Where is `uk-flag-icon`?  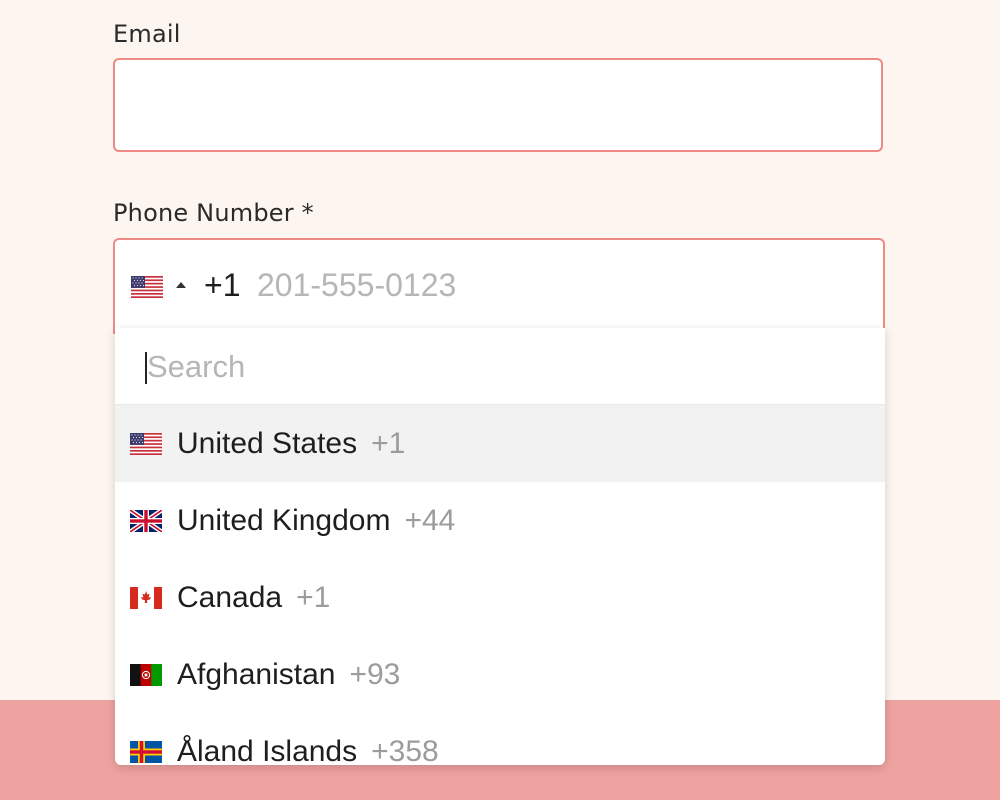 uk-flag-icon is located at coordinates (146, 521).